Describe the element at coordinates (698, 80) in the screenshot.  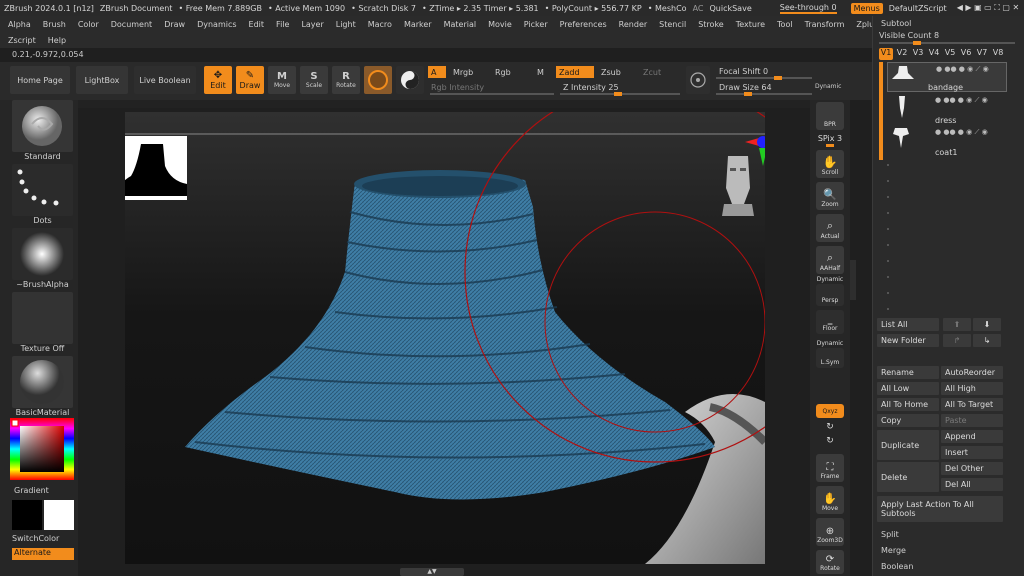
I see `lazy-mouse-button` at that location.